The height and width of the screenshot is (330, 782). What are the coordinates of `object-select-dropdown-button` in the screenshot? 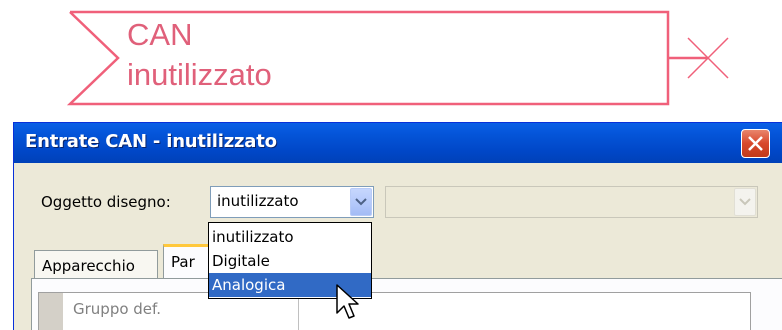 It's located at (361, 202).